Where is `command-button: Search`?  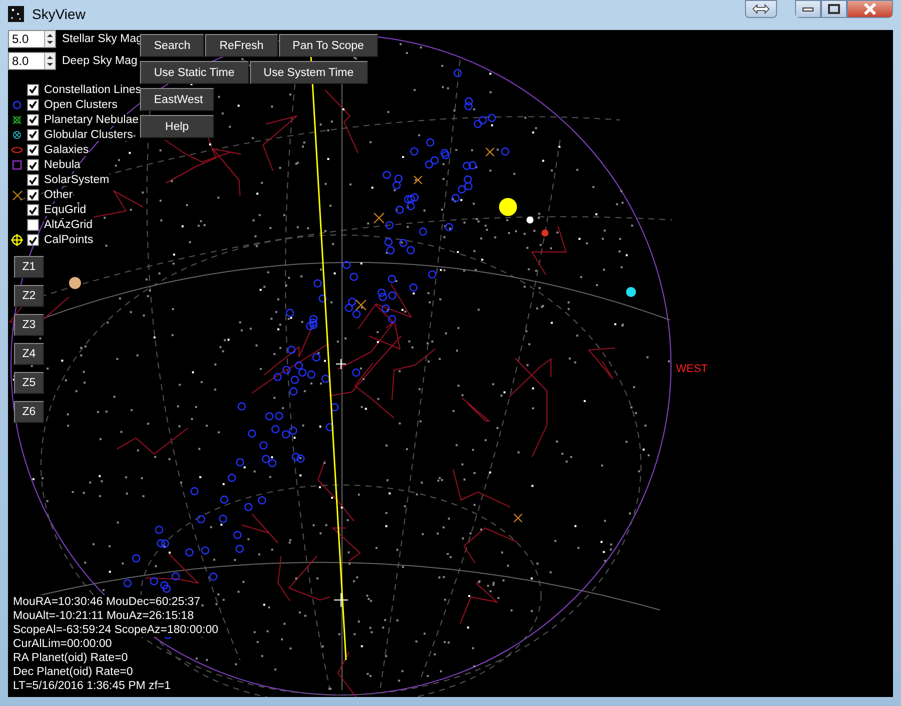 command-button: Search is located at coordinates (172, 45).